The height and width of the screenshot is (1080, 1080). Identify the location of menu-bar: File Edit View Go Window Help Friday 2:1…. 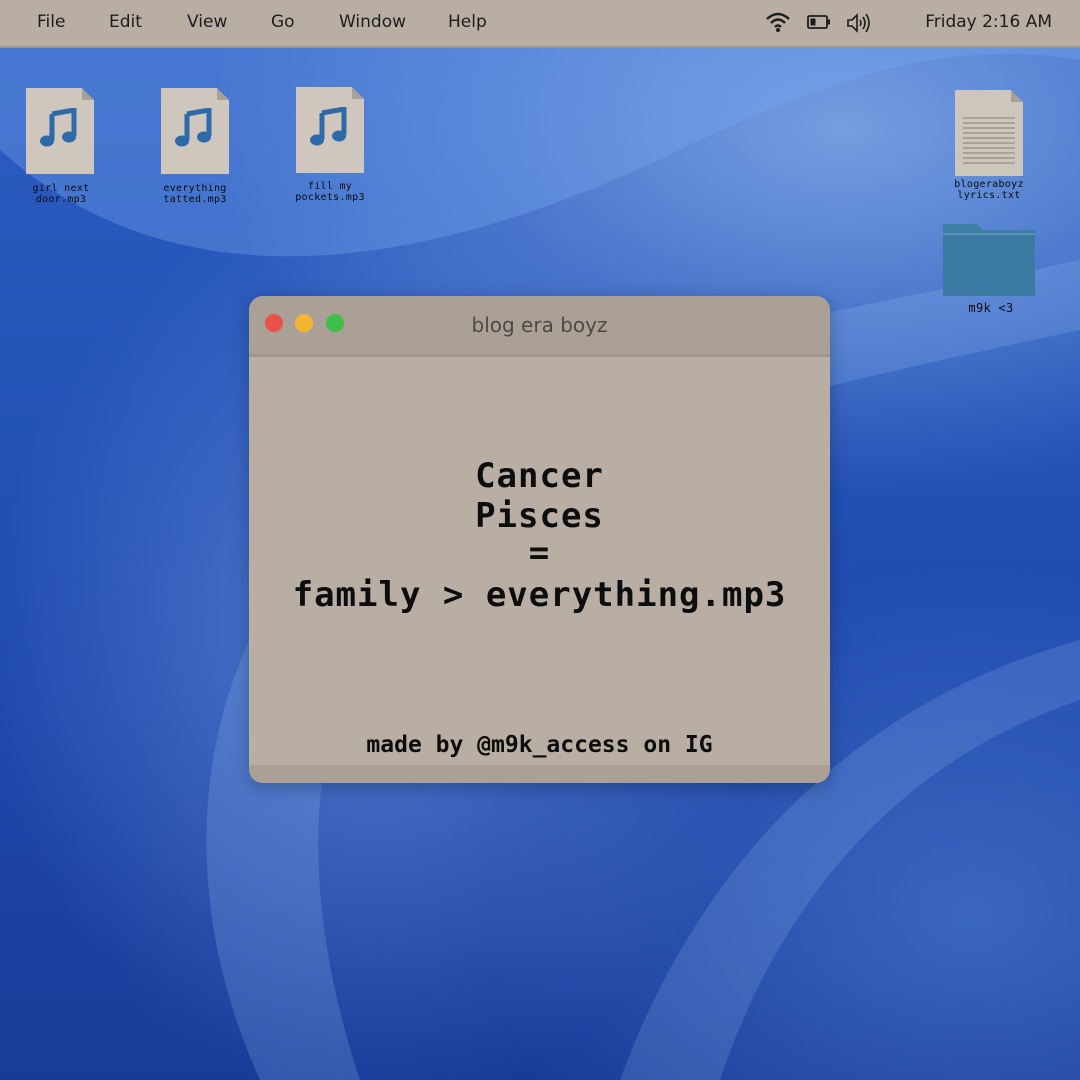
(540, 24).